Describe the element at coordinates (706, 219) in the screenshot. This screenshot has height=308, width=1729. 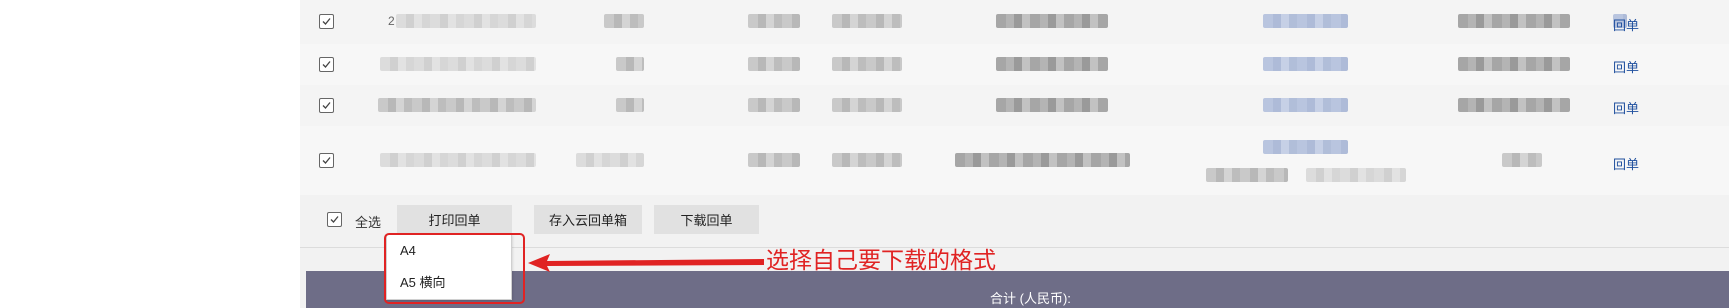
I see `download-receipt-button: 下载回单` at that location.